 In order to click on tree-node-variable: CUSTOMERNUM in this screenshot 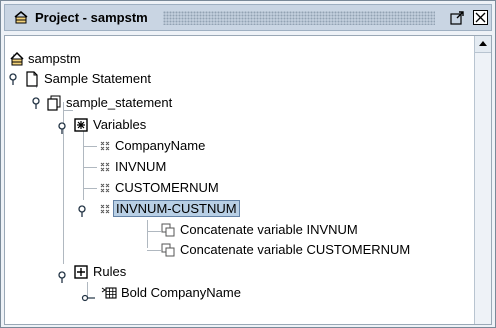, I will do `click(159, 188)`.